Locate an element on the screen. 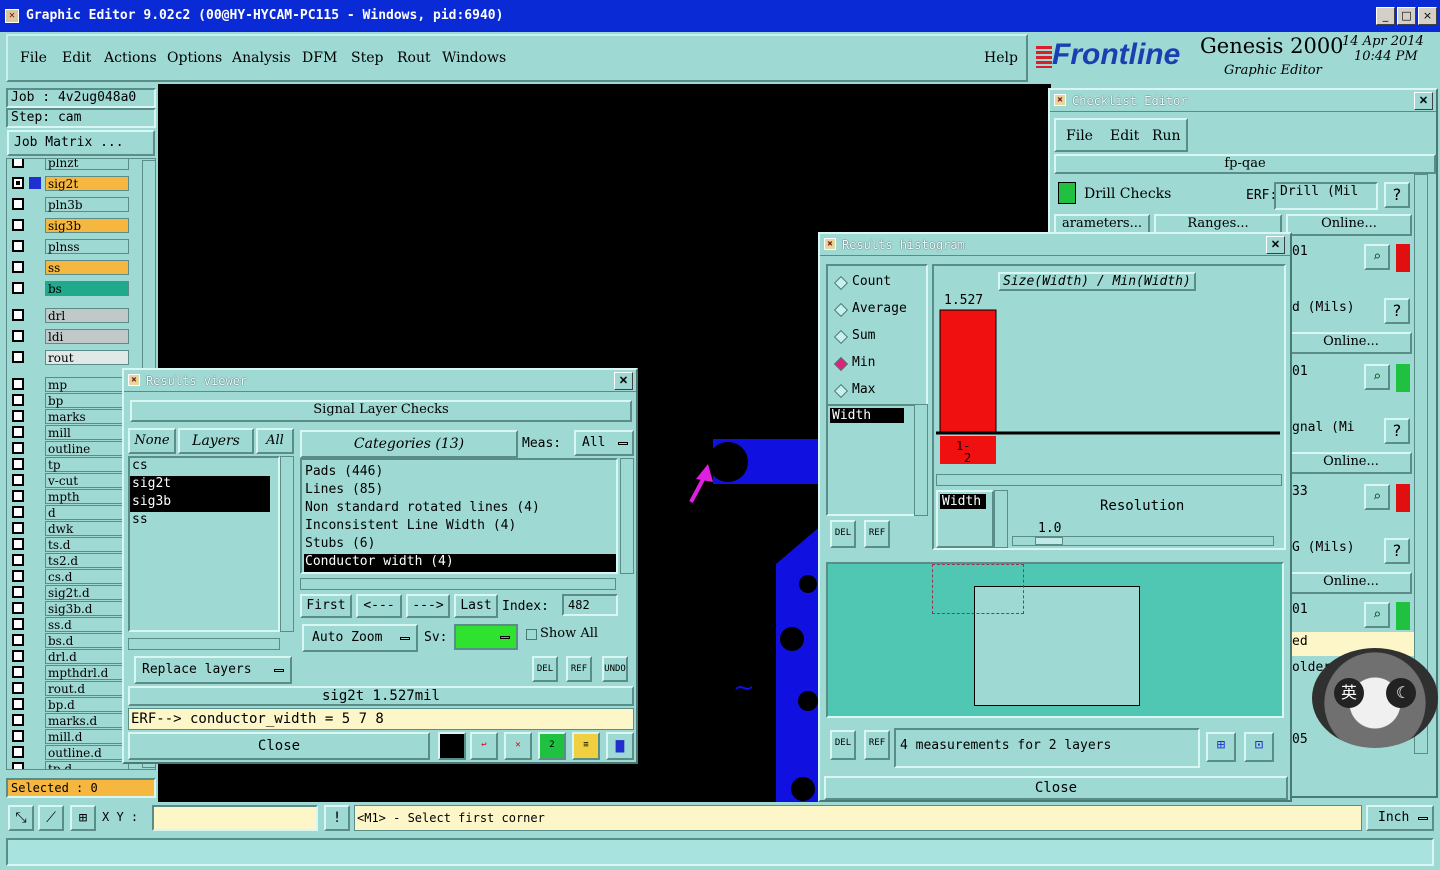  layer-row-sig3b: sig3b is located at coordinates (69, 225).